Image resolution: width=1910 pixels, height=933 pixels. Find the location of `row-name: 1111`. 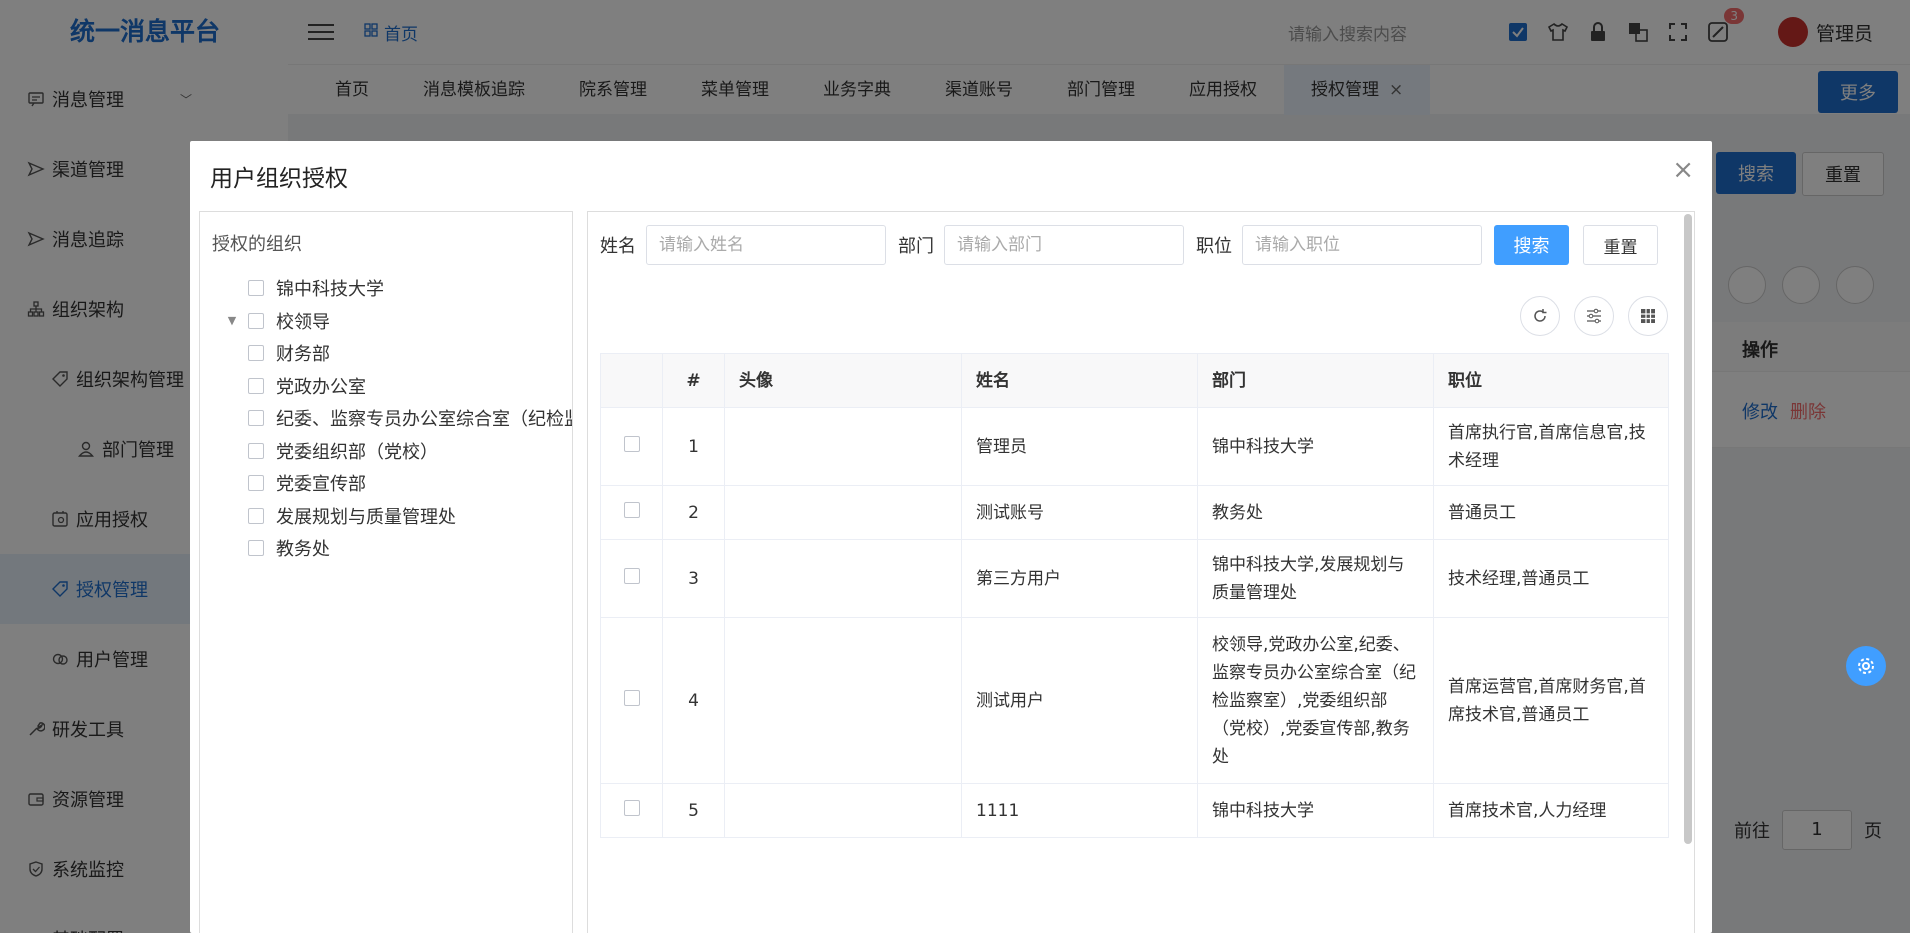

row-name: 1111 is located at coordinates (1079, 810).